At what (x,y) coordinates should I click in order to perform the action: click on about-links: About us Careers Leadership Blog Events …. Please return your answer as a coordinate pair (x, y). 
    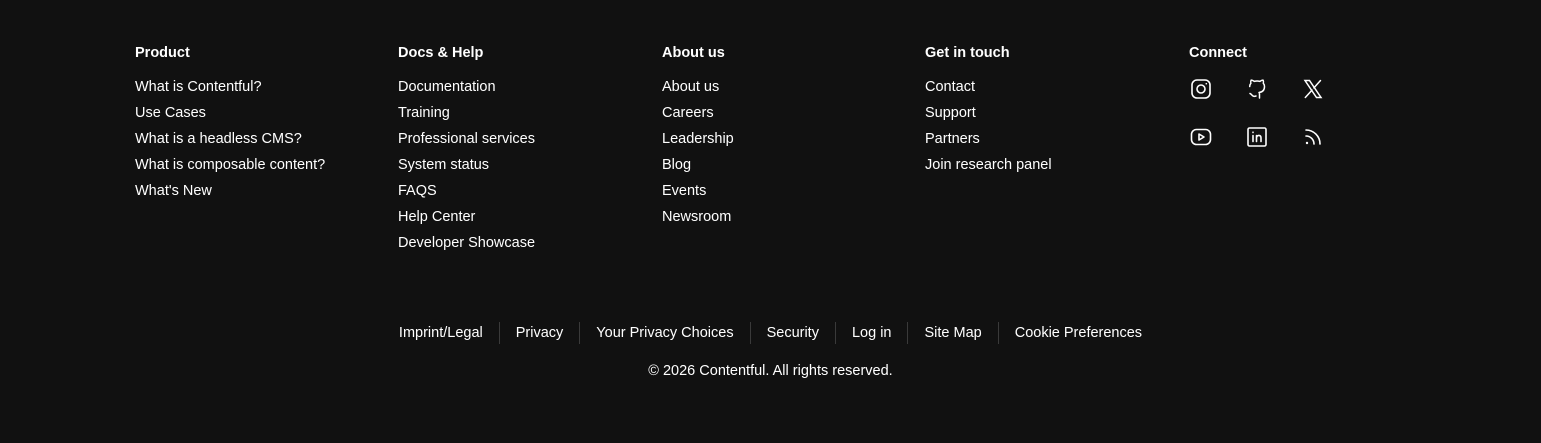
    Looking at the image, I should click on (698, 156).